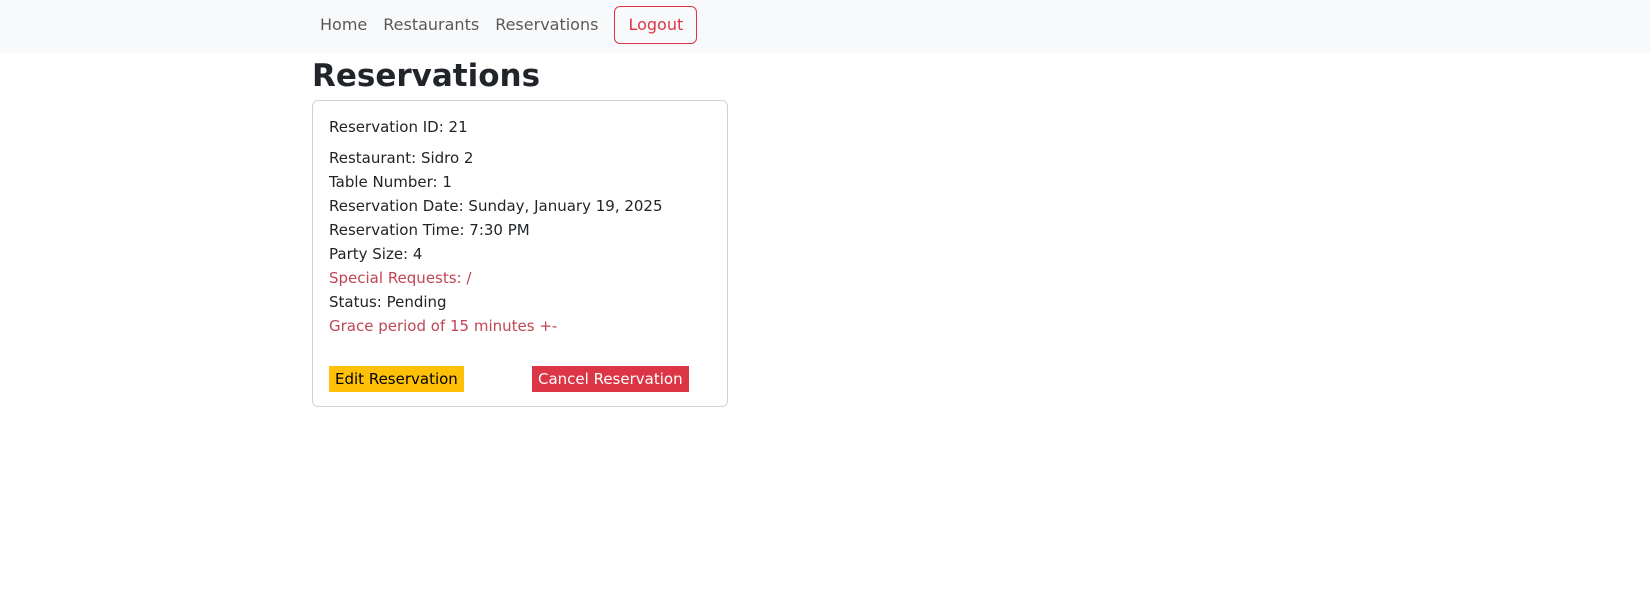  What do you see at coordinates (388, 302) in the screenshot?
I see `reservation-status: Status: Pending` at bounding box center [388, 302].